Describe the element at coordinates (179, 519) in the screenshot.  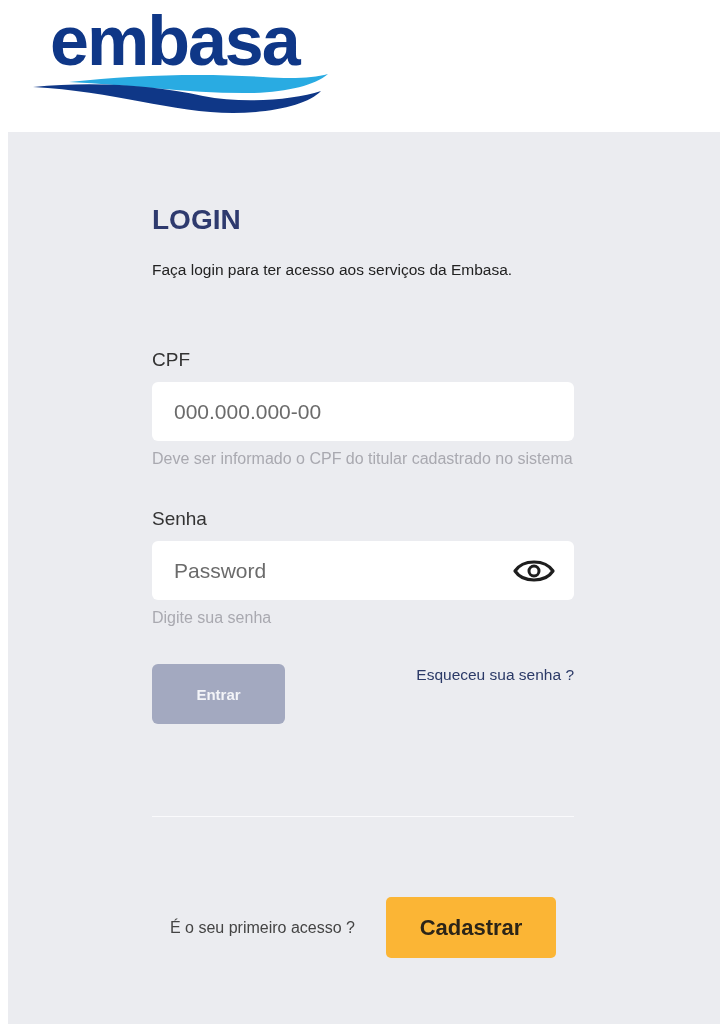
I see `field-label: Senha` at that location.